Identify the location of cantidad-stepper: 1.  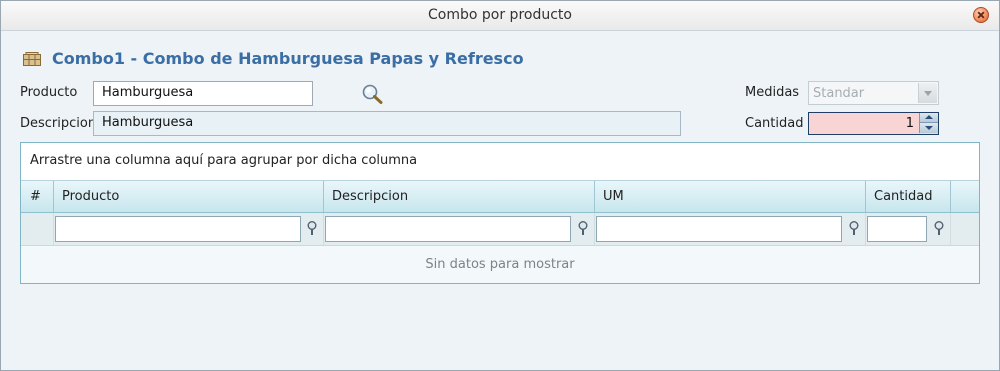
(873, 123).